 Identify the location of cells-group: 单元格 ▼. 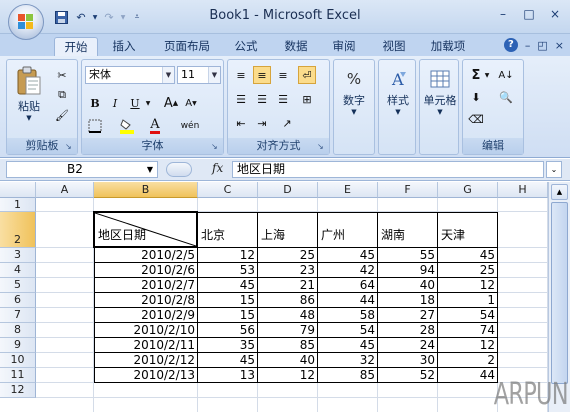
(439, 107).